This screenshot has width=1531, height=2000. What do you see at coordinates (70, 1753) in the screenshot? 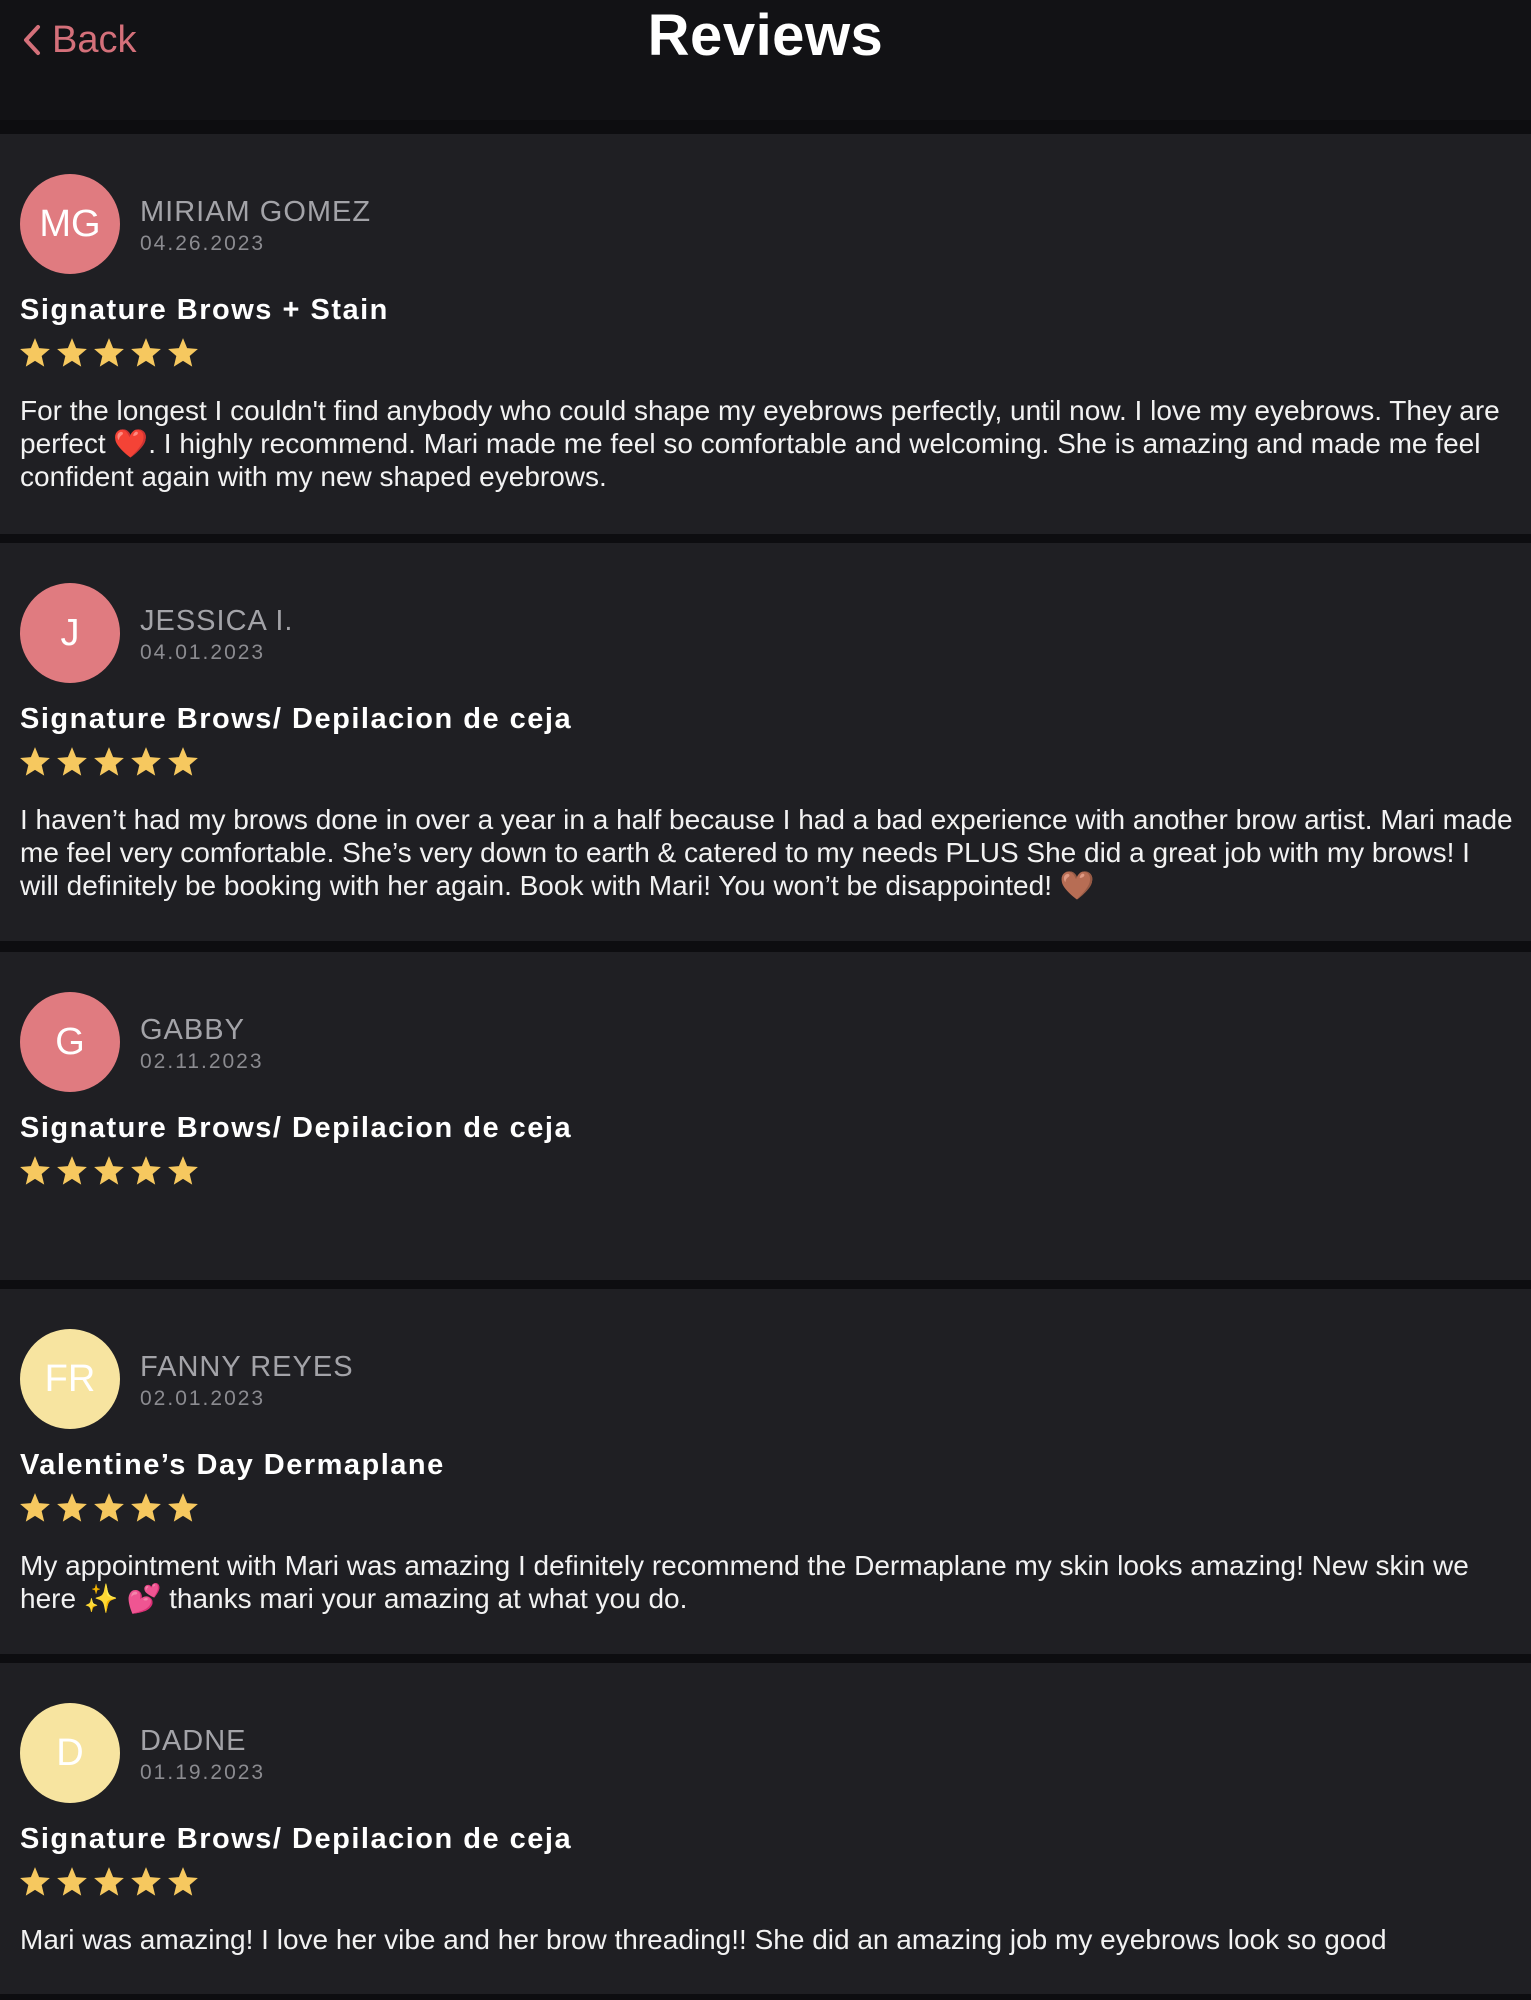
I see `avatar: D` at bounding box center [70, 1753].